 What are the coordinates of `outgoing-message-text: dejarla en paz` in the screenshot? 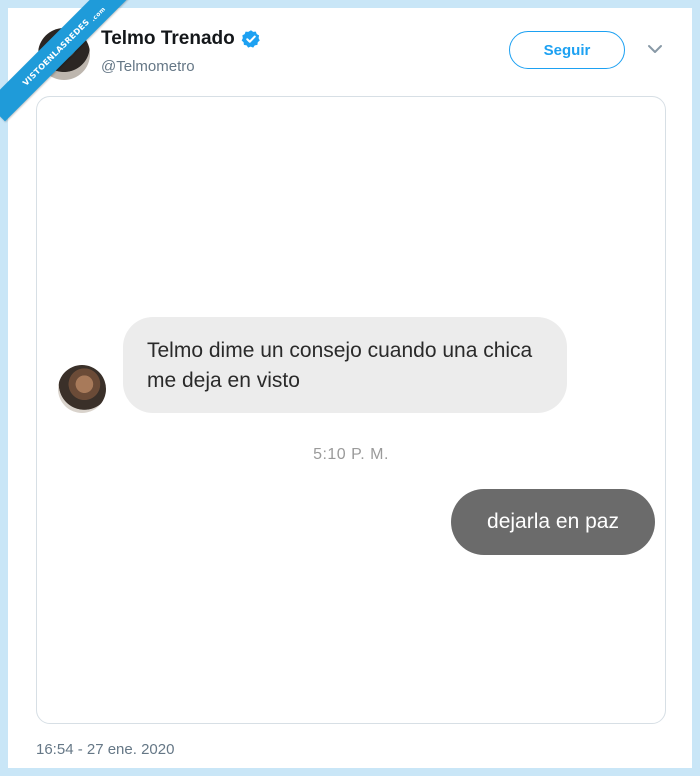 It's located at (553, 521).